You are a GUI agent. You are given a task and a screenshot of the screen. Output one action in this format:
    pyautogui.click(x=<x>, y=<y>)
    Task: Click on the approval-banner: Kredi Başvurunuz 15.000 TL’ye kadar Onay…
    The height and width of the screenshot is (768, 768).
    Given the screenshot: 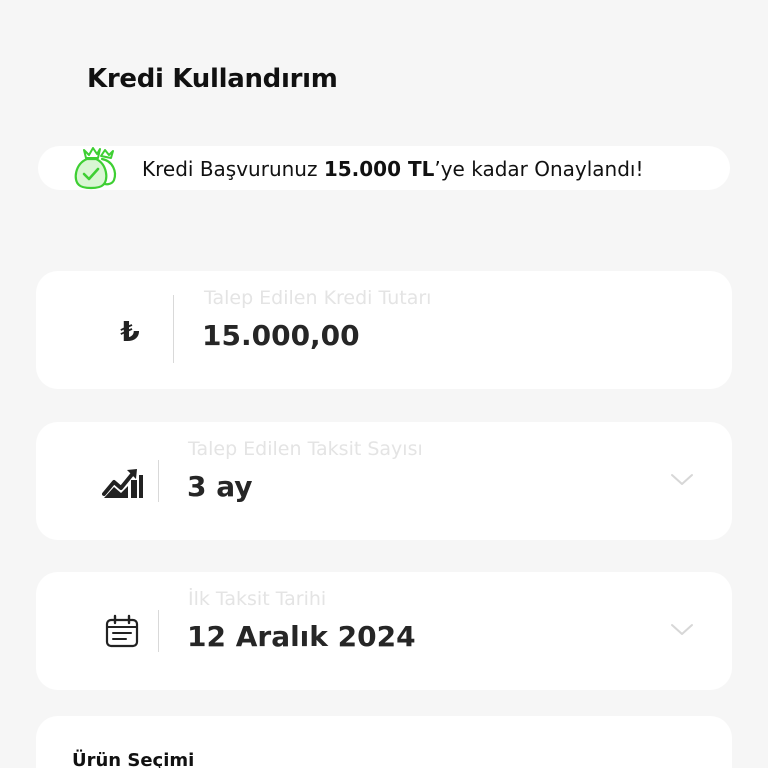 What is the action you would take?
    pyautogui.click(x=384, y=168)
    